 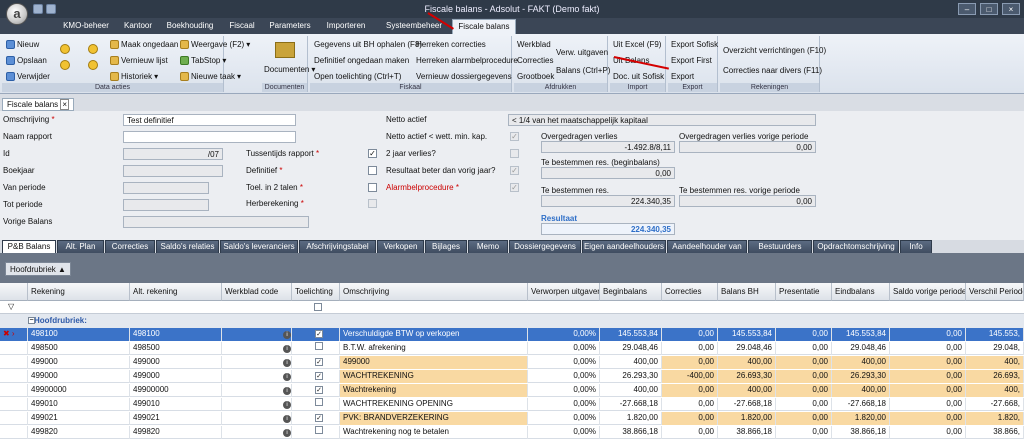 What do you see at coordinates (631, 292) in the screenshot?
I see `col-beginbalans: Beginbalans` at bounding box center [631, 292].